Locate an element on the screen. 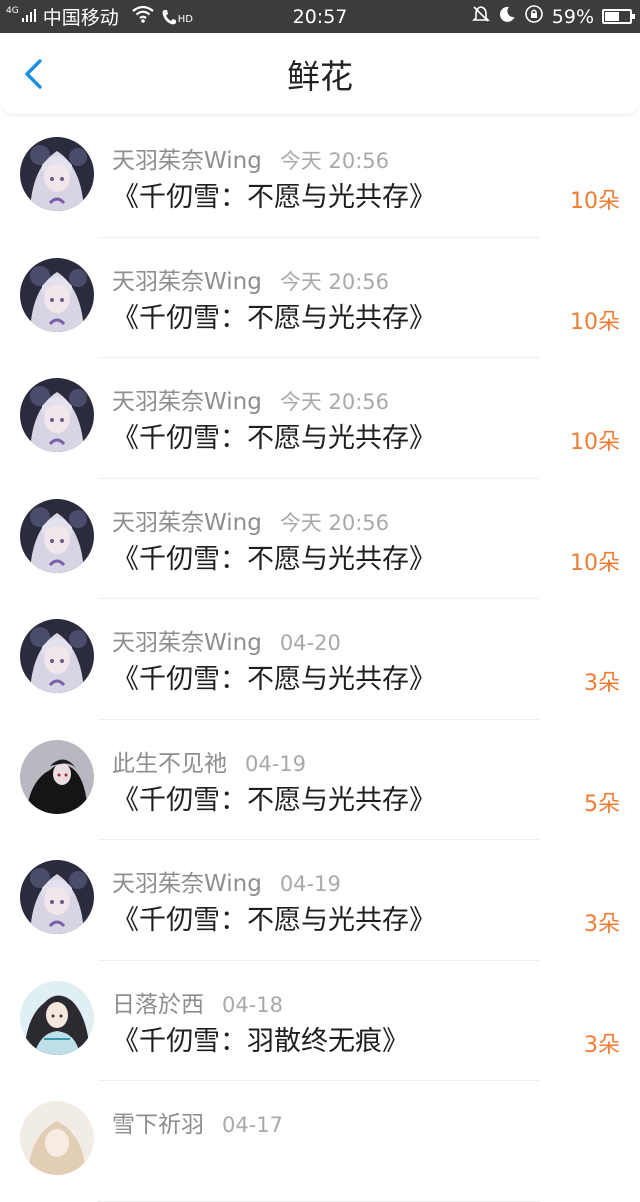  moon-icon is located at coordinates (507, 16).